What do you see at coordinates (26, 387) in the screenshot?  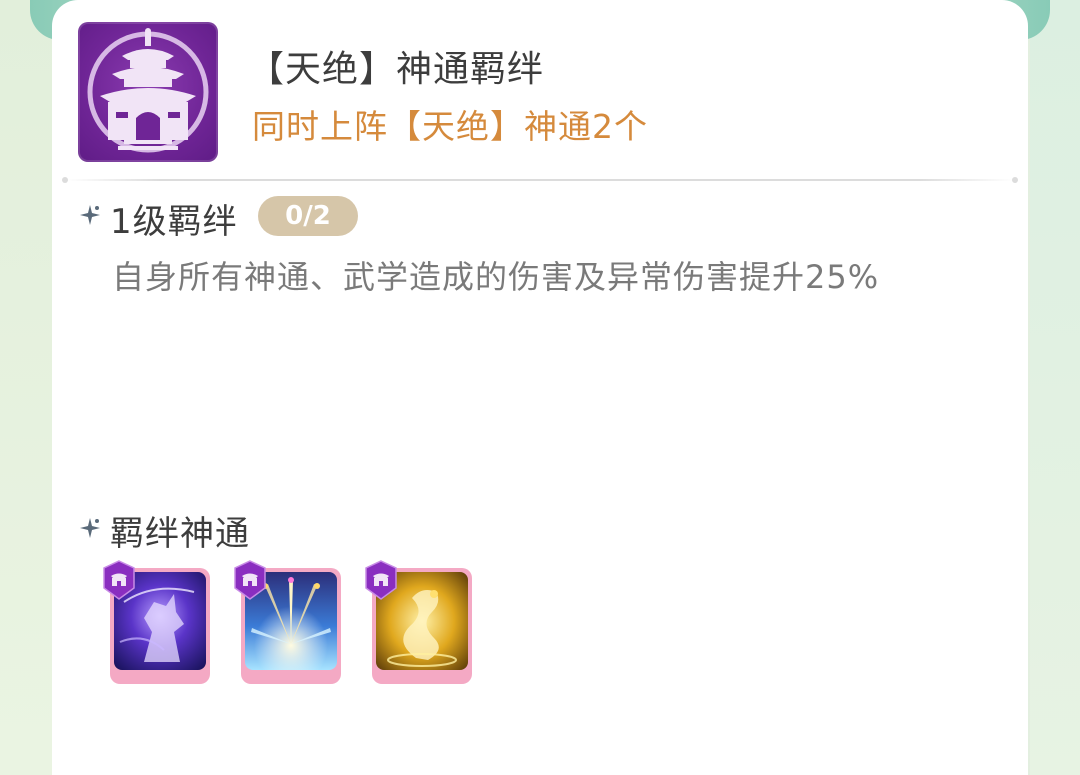 I see `background-left` at bounding box center [26, 387].